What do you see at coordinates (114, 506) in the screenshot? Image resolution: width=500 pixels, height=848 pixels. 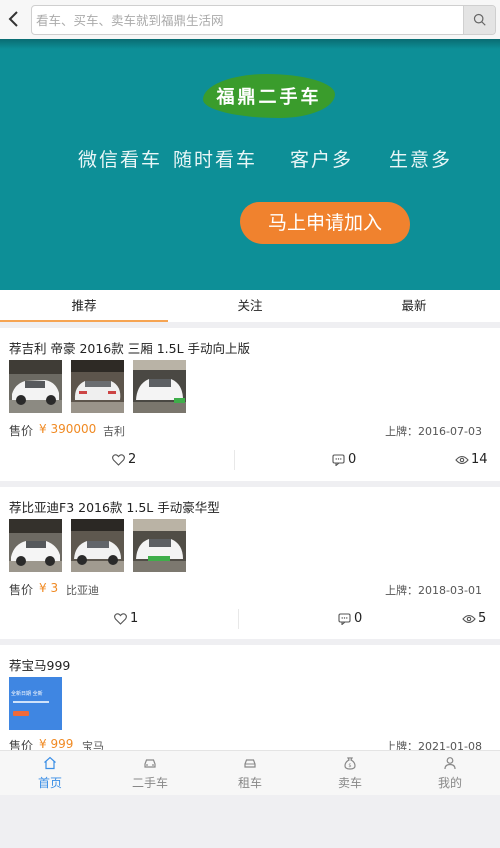 I see `listing-title: 荐比亚迪F3 2016款 1.5L 手动豪华型` at bounding box center [114, 506].